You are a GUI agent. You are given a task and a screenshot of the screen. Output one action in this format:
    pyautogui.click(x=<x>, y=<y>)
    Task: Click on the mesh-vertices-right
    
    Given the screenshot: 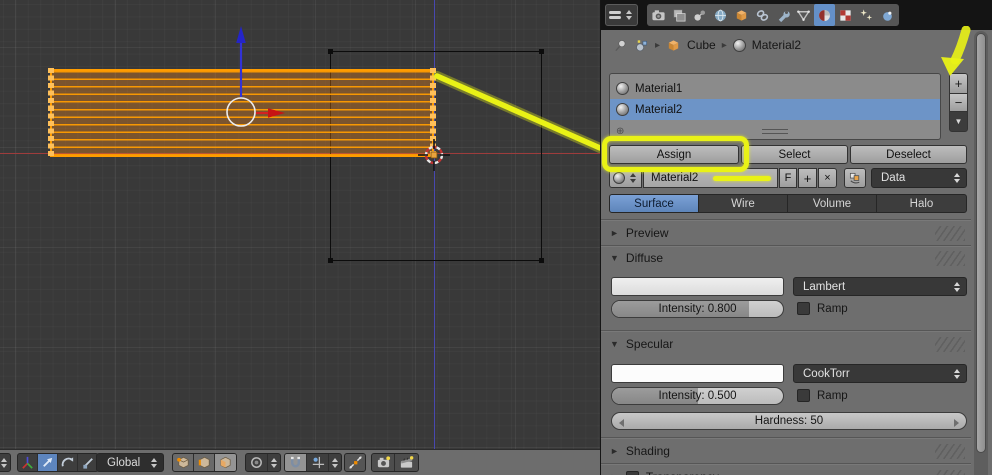 What is the action you would take?
    pyautogui.click(x=433, y=113)
    